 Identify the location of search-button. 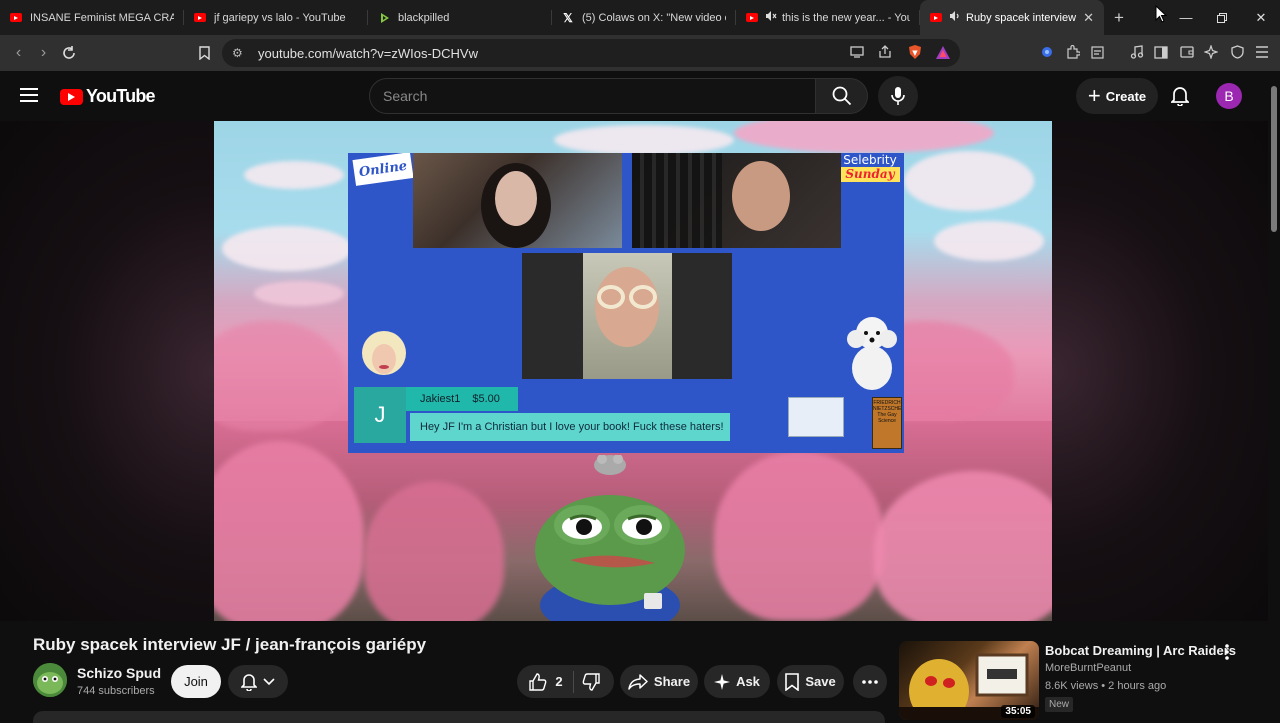
(842, 96).